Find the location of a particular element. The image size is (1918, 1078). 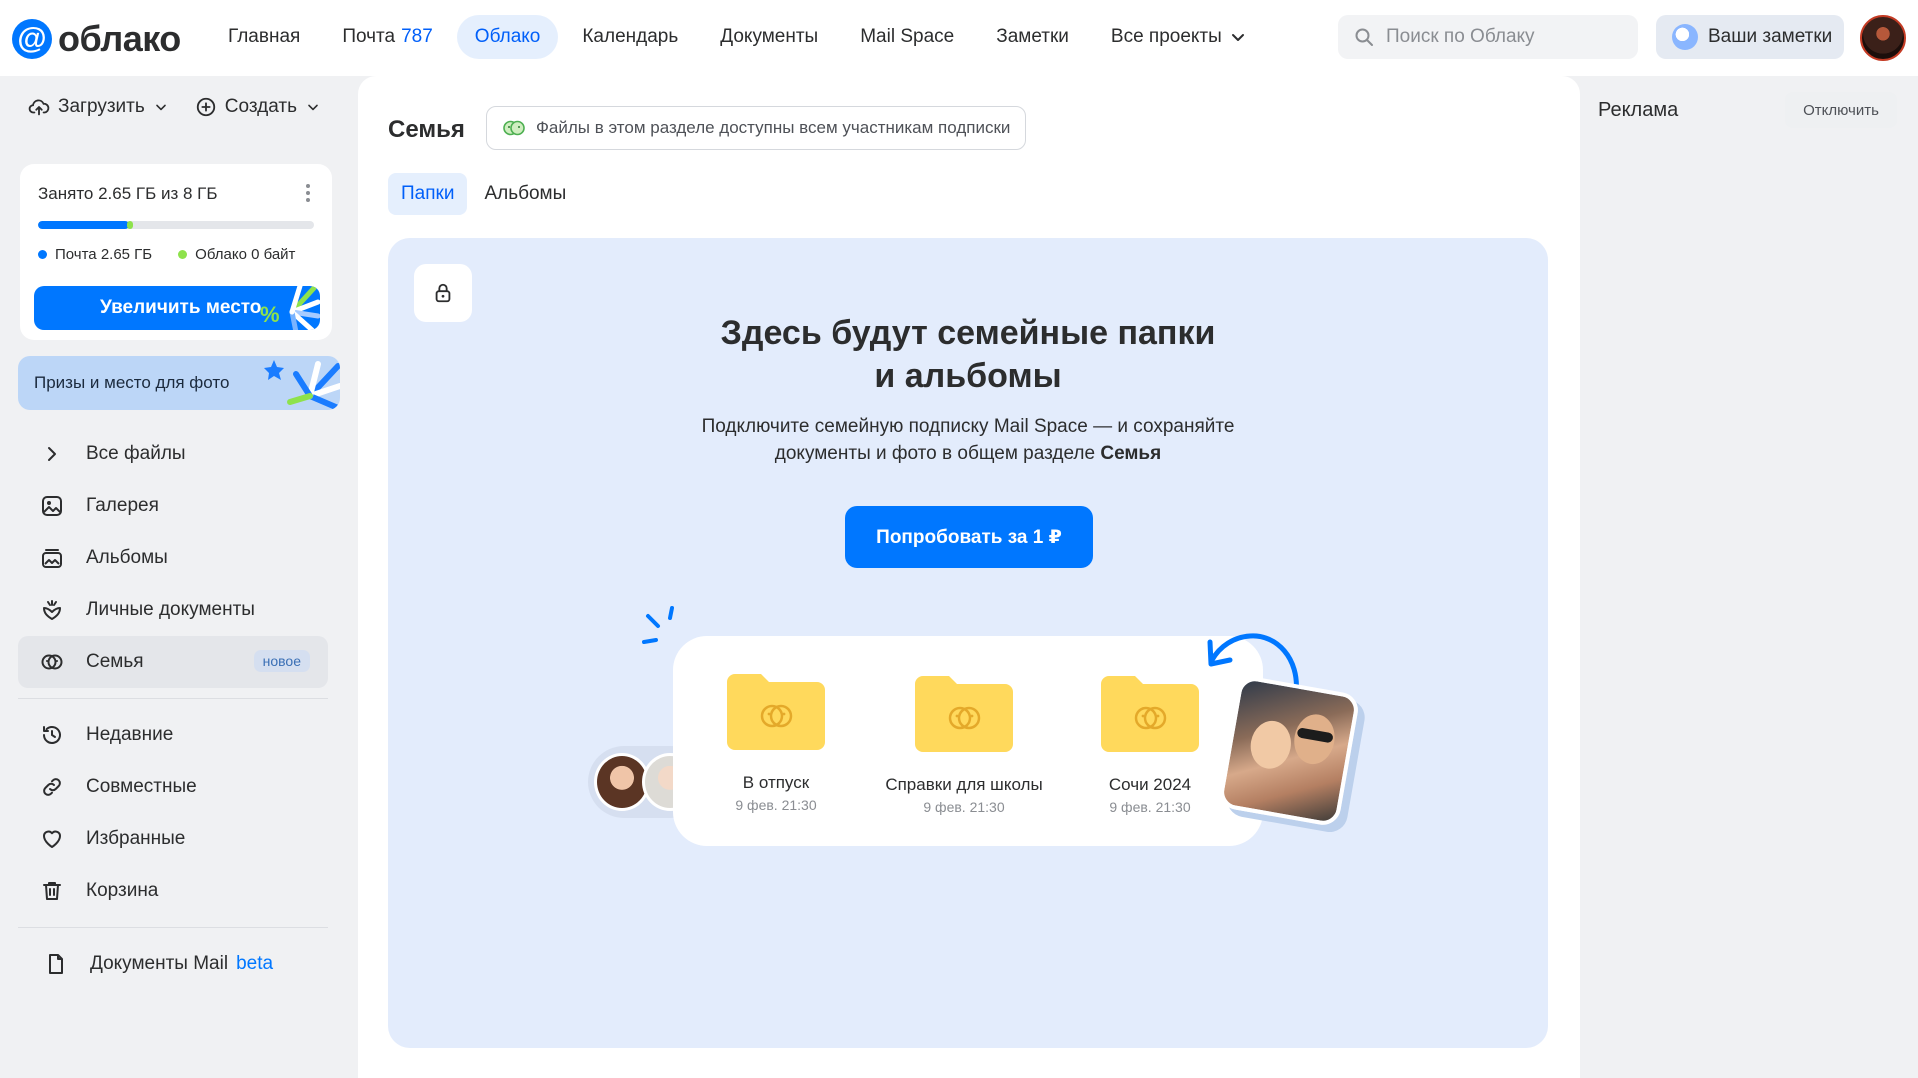

tab-folders: Папки is located at coordinates (428, 194).